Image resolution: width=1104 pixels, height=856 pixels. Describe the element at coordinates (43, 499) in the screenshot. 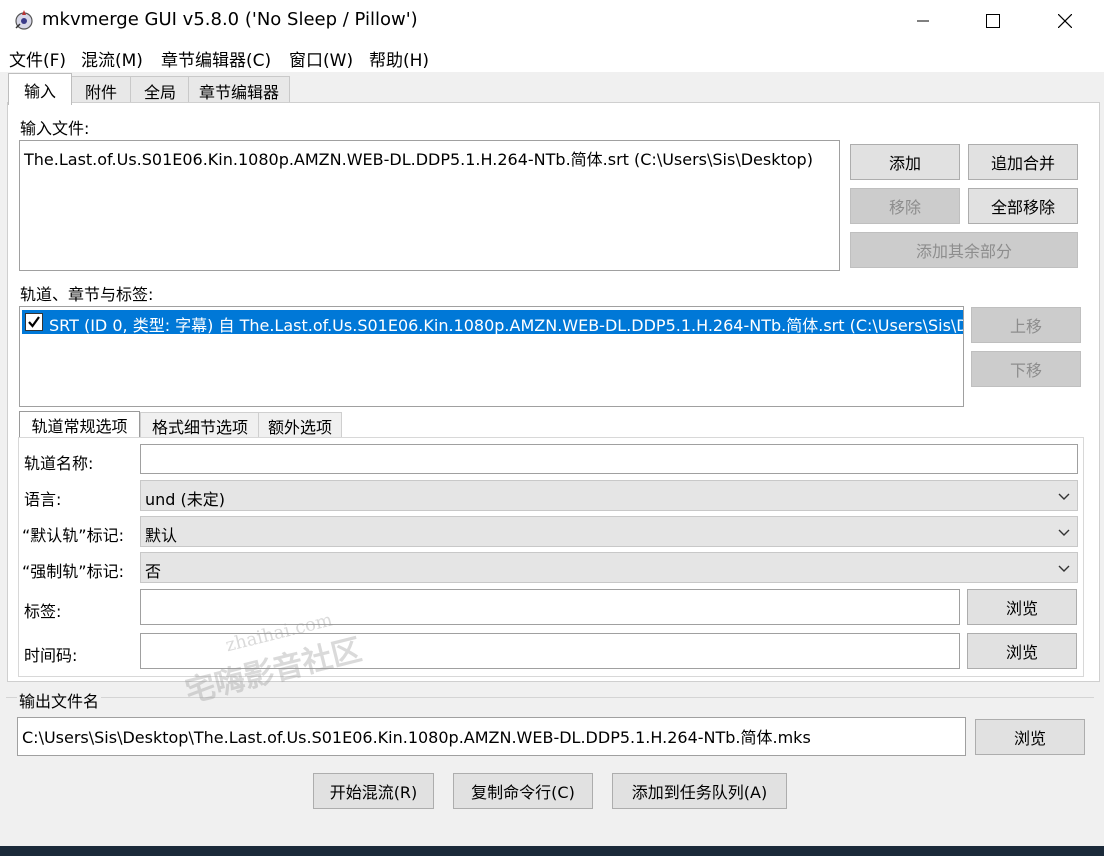

I see `language-label: 语言:` at that location.